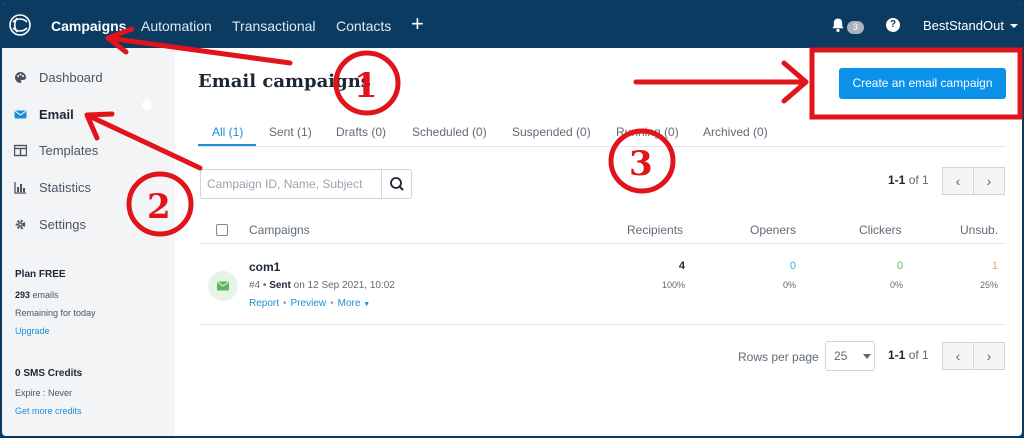 The image size is (1024, 438). Describe the element at coordinates (880, 230) in the screenshot. I see `column-clickers: Clickers` at that location.